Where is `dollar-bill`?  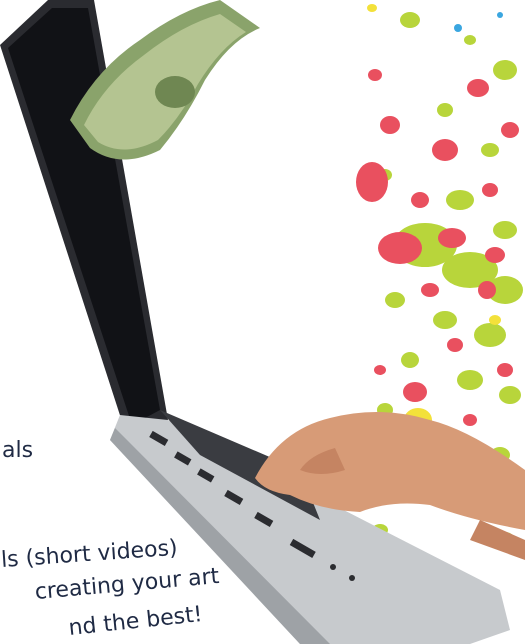
dollar-bill is located at coordinates (165, 80).